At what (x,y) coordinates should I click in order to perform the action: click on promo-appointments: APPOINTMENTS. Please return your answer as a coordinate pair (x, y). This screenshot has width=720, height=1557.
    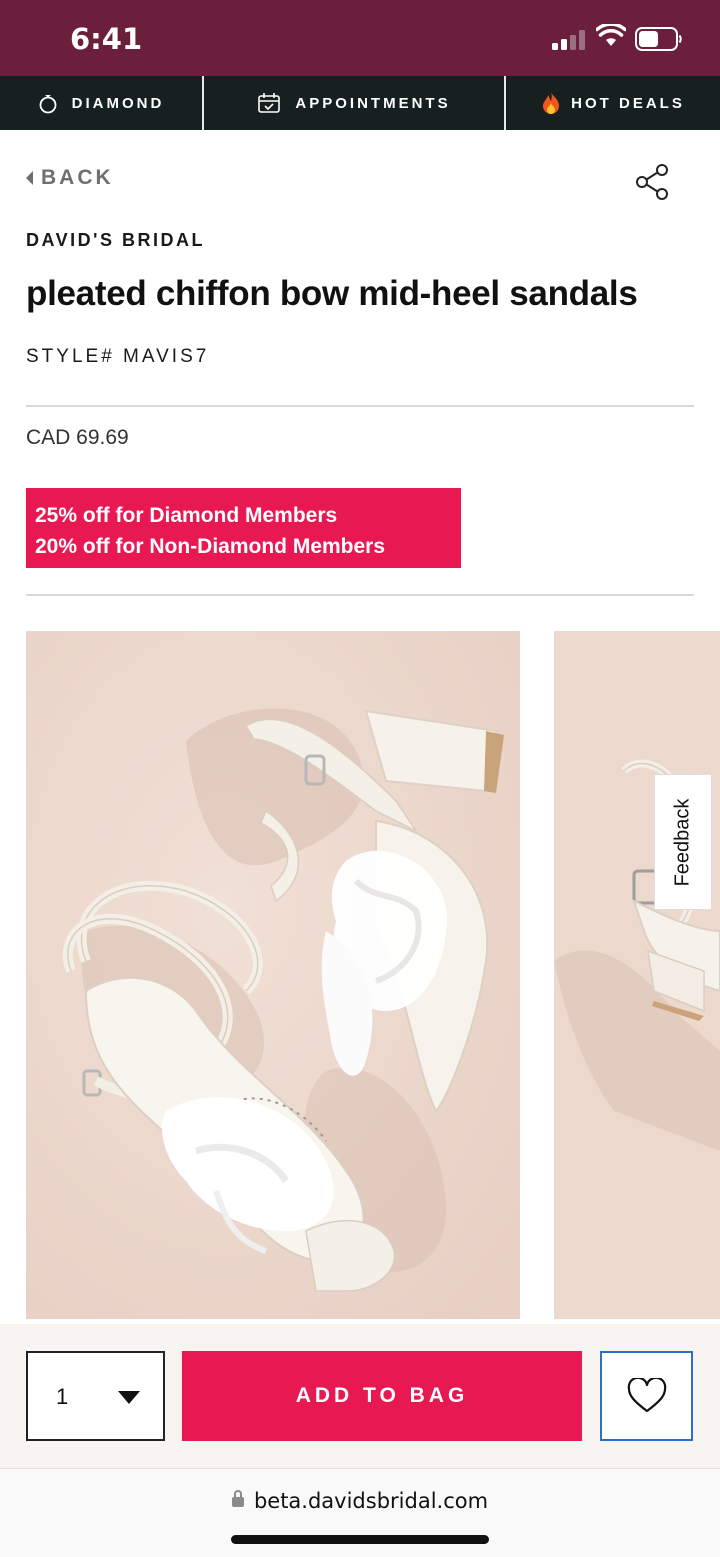
    Looking at the image, I should click on (355, 103).